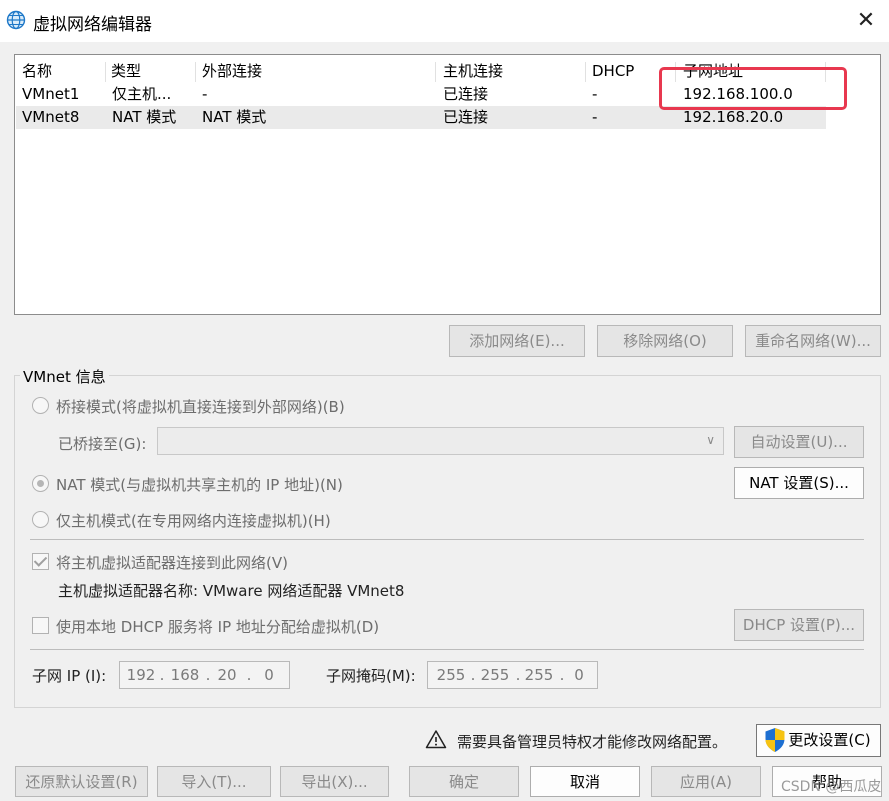 Image resolution: width=889 pixels, height=801 pixels. I want to click on warning-icon, so click(436, 739).